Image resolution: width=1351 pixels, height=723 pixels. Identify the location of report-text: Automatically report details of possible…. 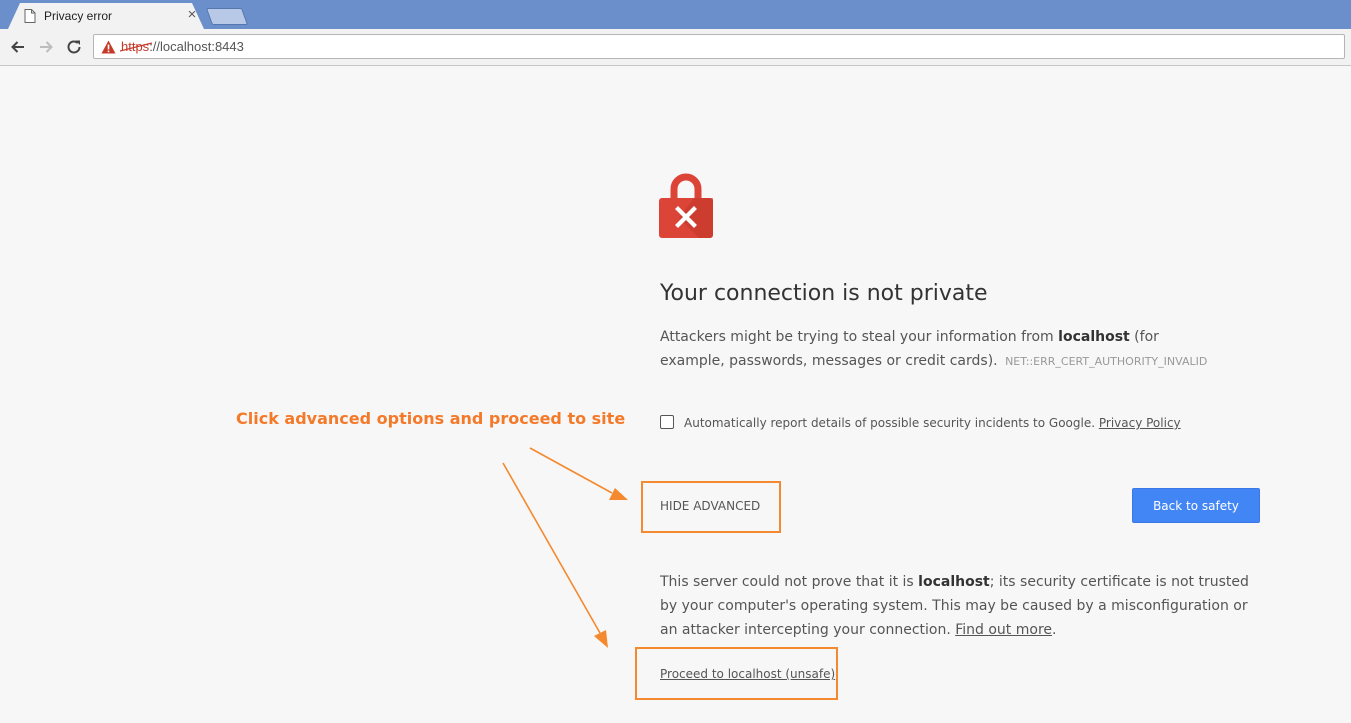
(890, 423).